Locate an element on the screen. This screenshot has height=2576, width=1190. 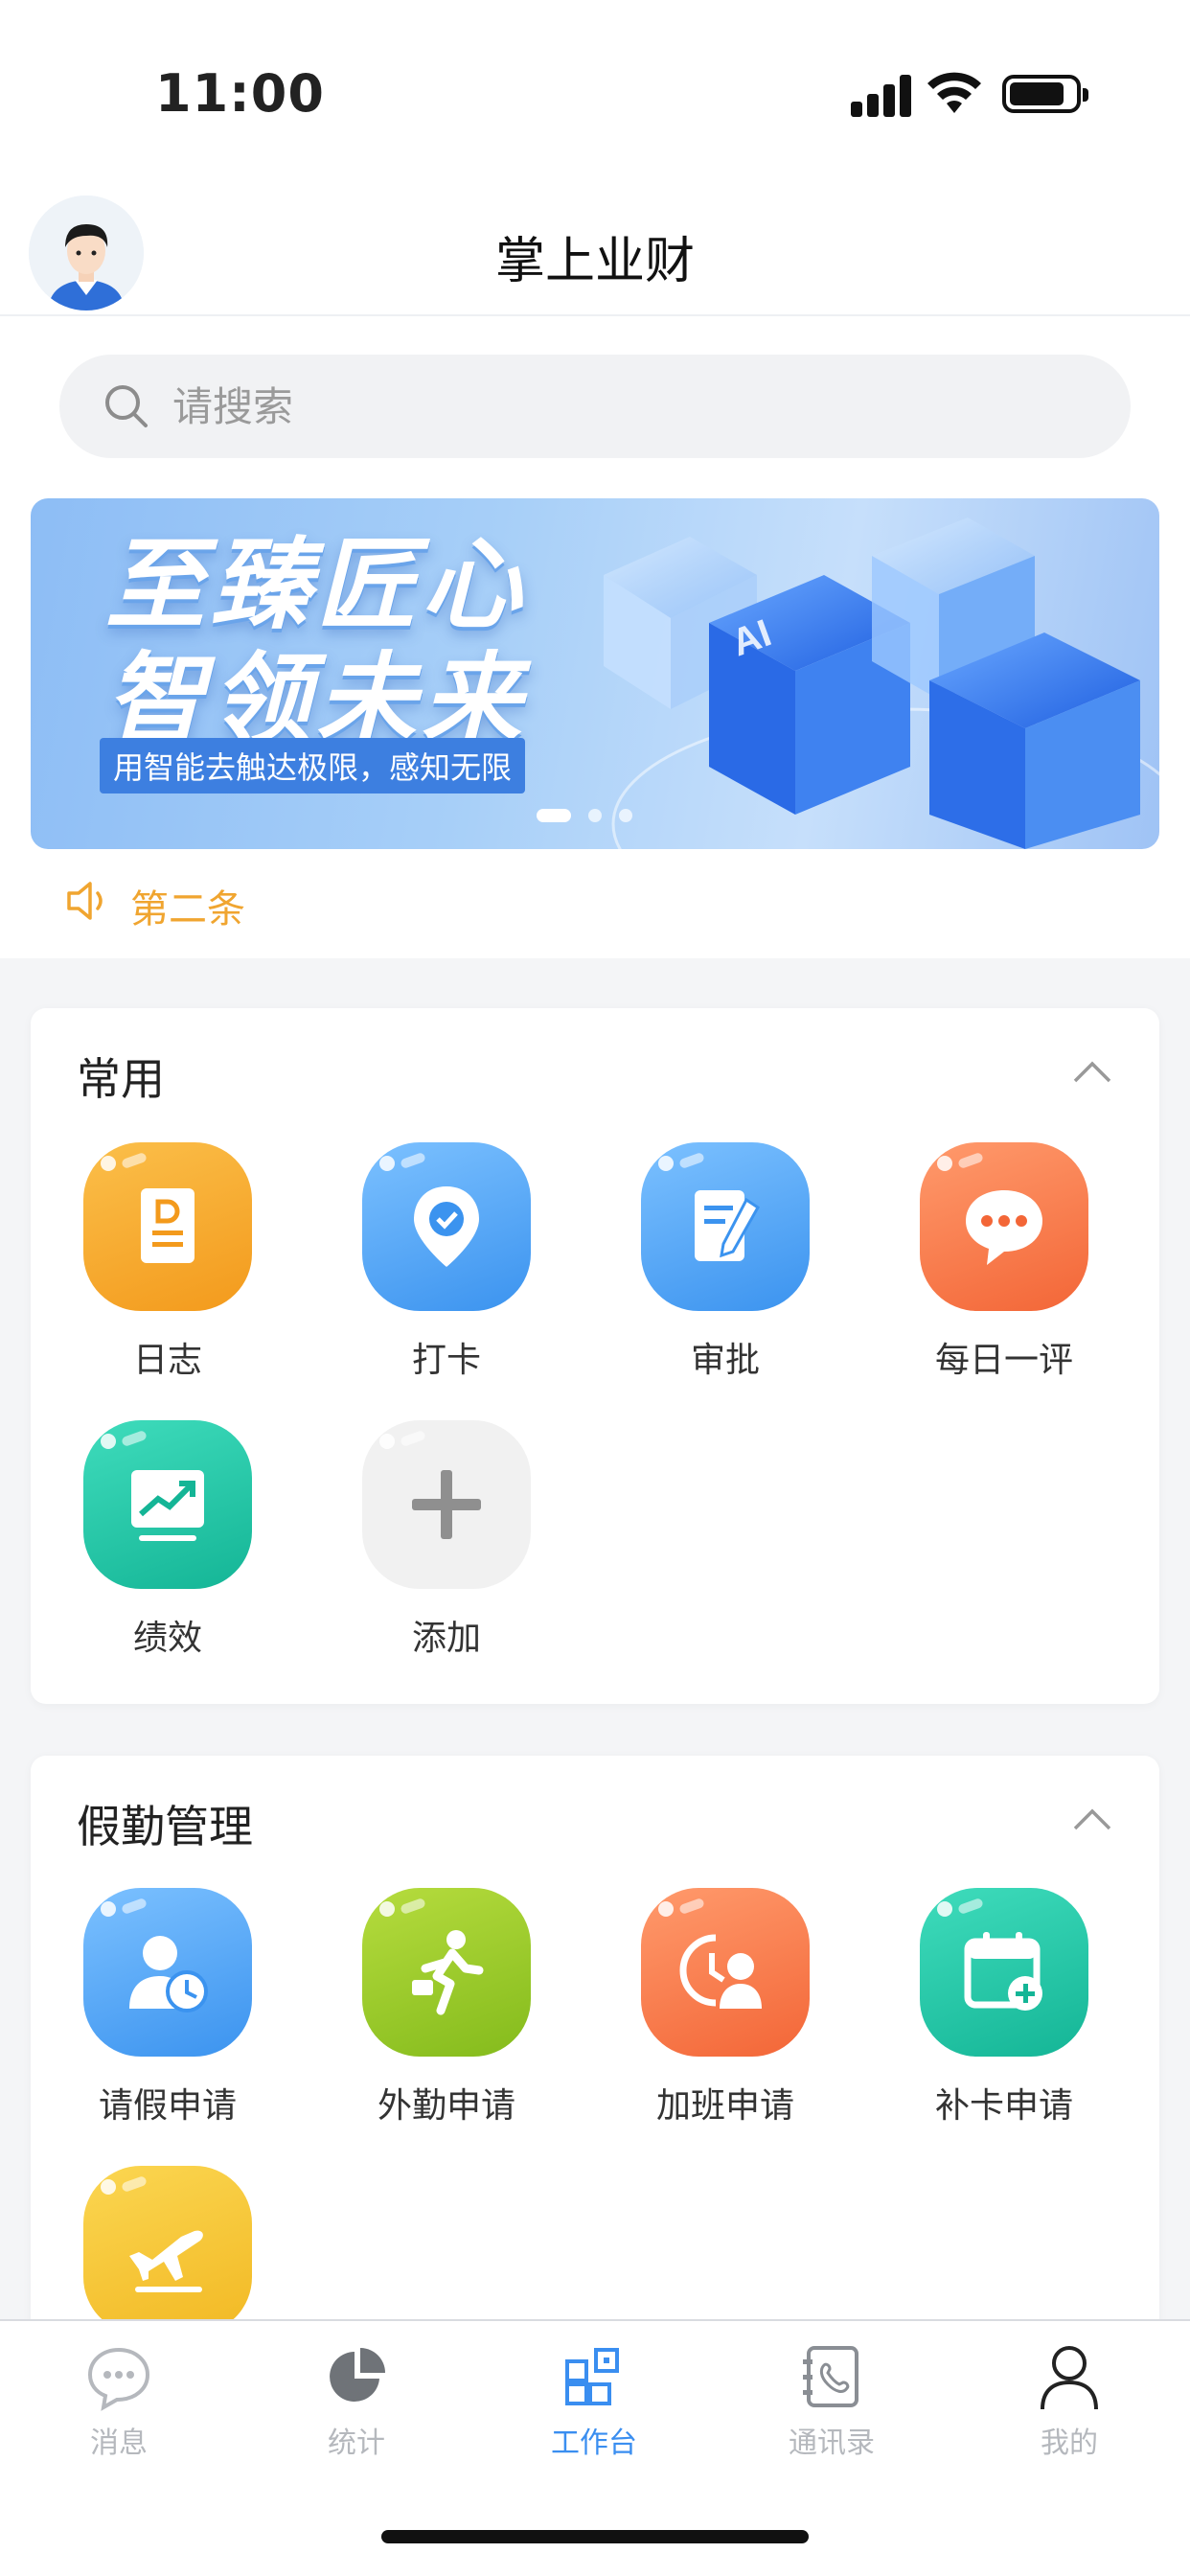
leave-icon is located at coordinates (167, 1973).